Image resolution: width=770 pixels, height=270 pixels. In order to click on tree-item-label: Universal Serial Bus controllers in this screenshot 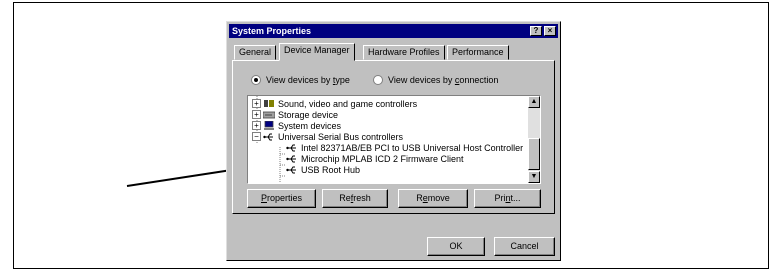, I will do `click(341, 136)`.